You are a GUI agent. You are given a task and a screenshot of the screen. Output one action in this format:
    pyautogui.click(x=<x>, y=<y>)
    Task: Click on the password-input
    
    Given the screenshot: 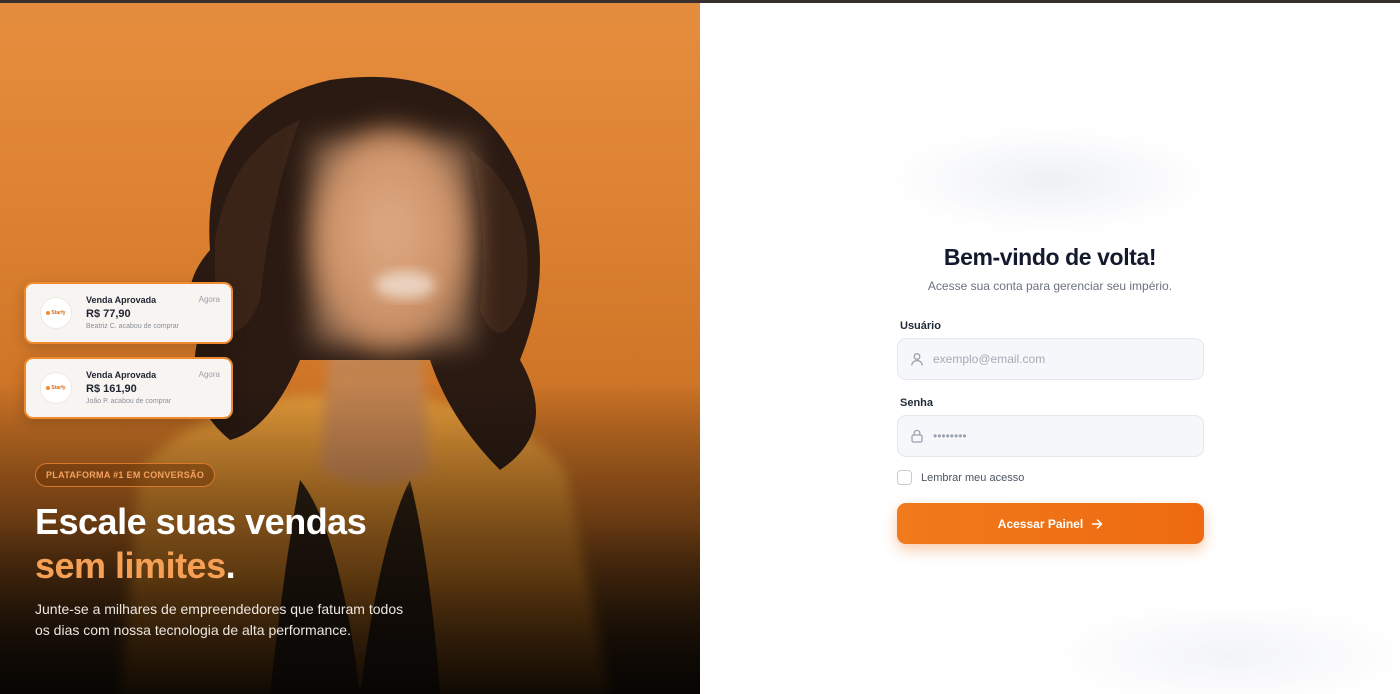 What is the action you would take?
    pyautogui.click(x=1063, y=436)
    